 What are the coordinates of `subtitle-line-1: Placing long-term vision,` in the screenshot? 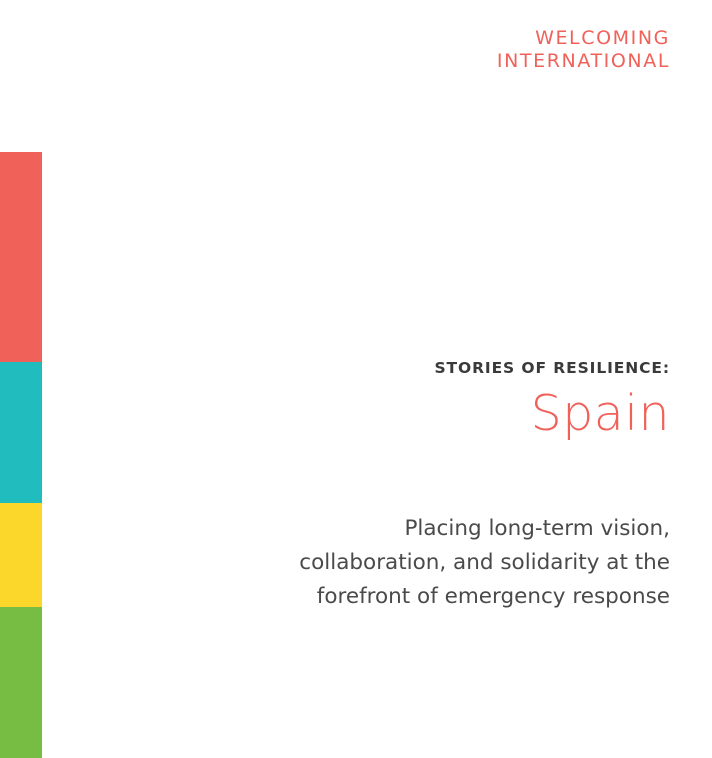 It's located at (537, 528).